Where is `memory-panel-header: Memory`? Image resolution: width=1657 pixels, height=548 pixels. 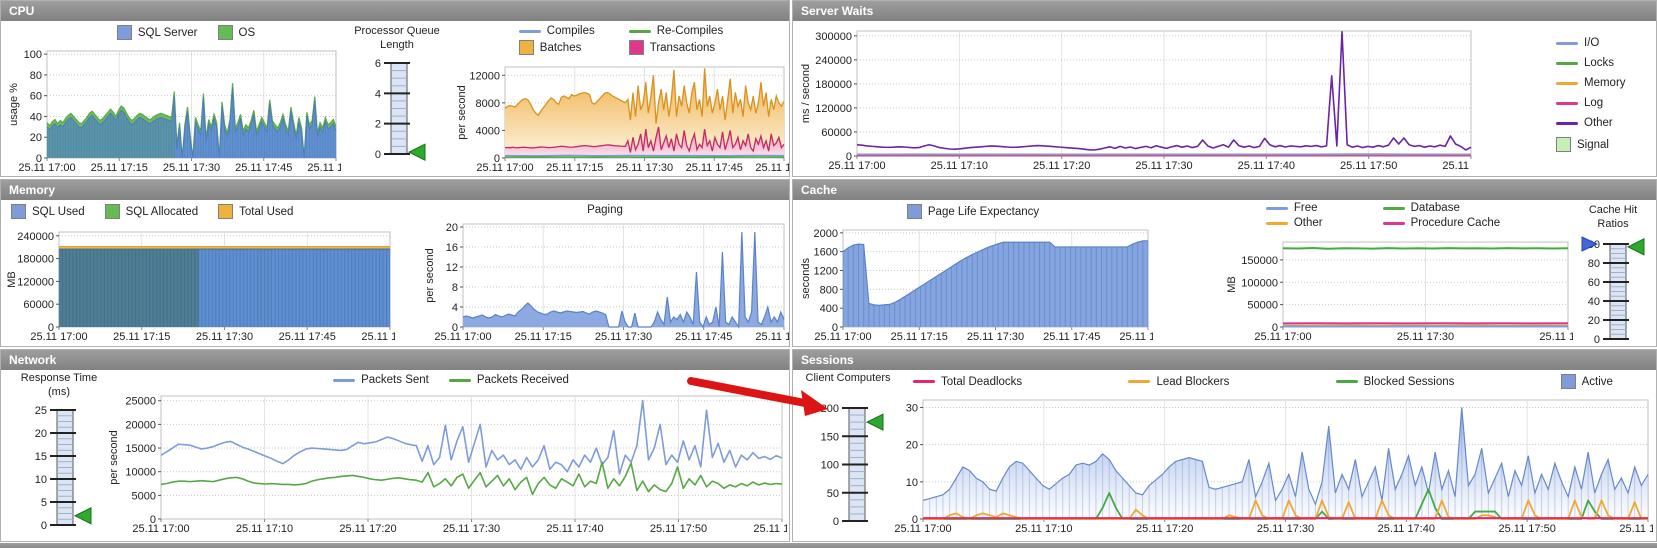 memory-panel-header: Memory is located at coordinates (395, 190).